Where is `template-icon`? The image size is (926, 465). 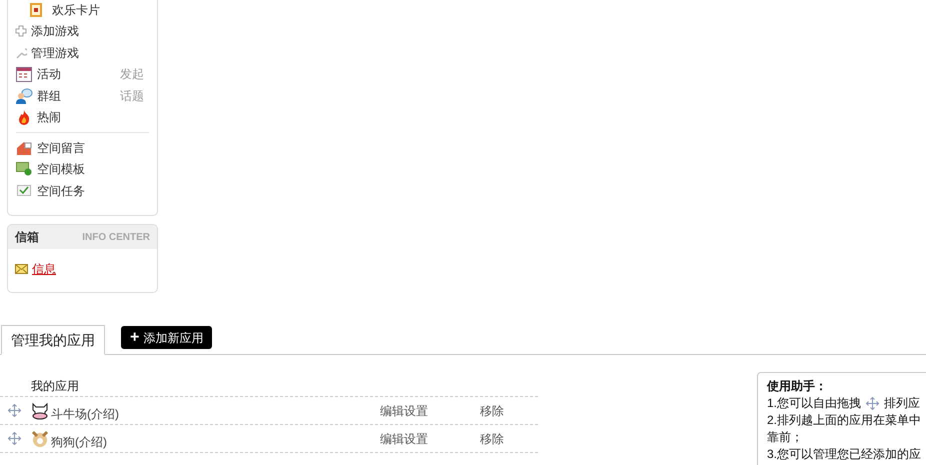 template-icon is located at coordinates (24, 169).